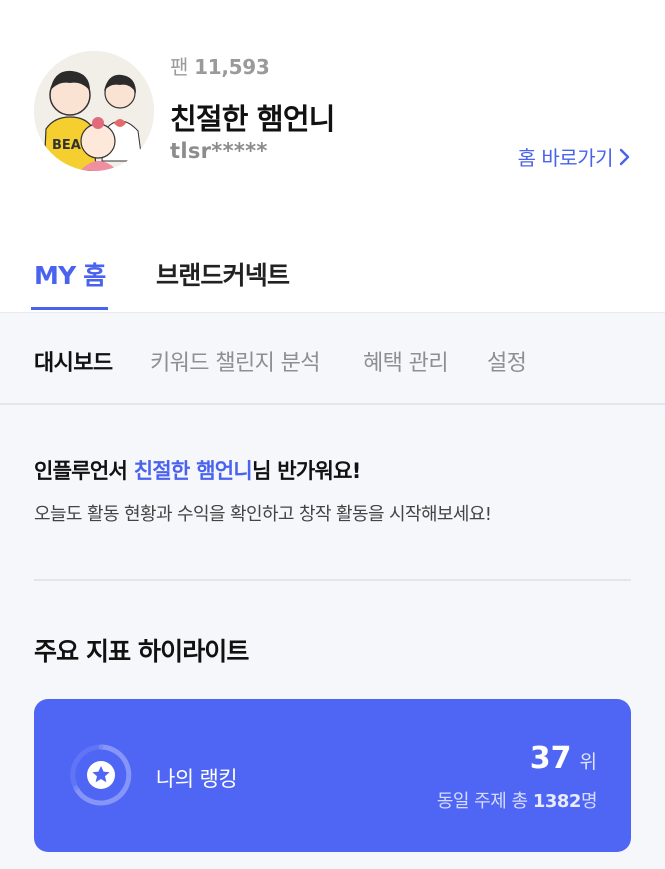 The image size is (665, 869). I want to click on active-tab-indicator, so click(69, 308).